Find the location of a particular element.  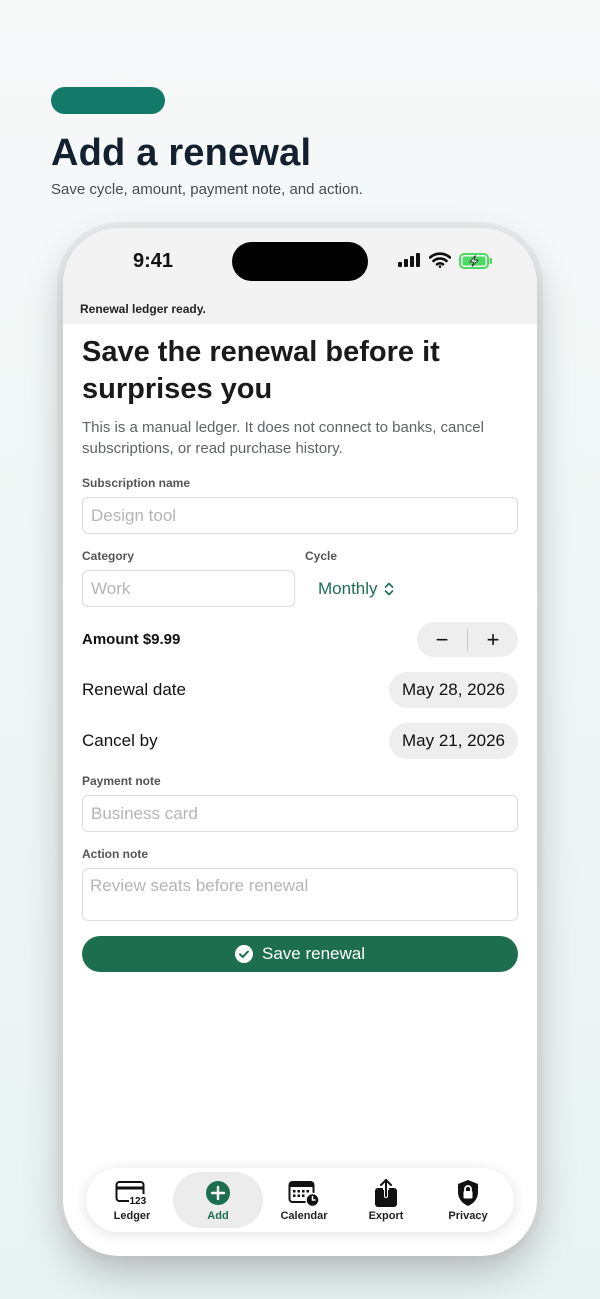

share-up-icon is located at coordinates (386, 1192).